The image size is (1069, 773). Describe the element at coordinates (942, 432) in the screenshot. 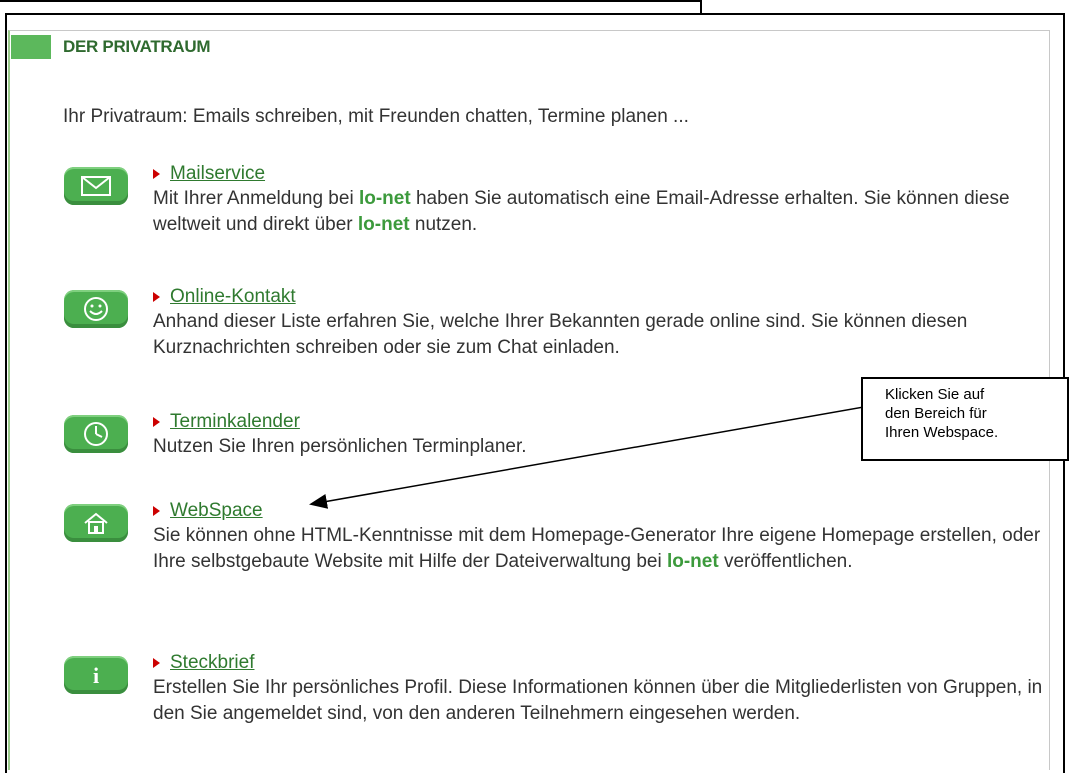

I see `callout-line: Ihren Webspace.` at that location.